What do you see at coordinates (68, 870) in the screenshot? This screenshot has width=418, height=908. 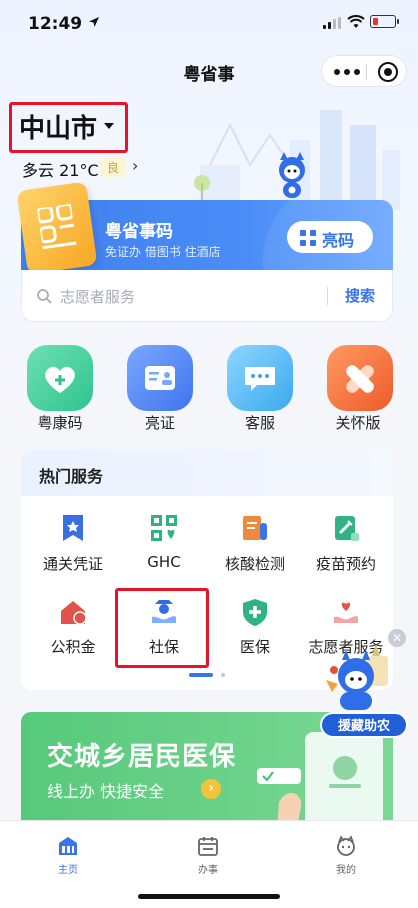 I see `tab-label: 主页` at bounding box center [68, 870].